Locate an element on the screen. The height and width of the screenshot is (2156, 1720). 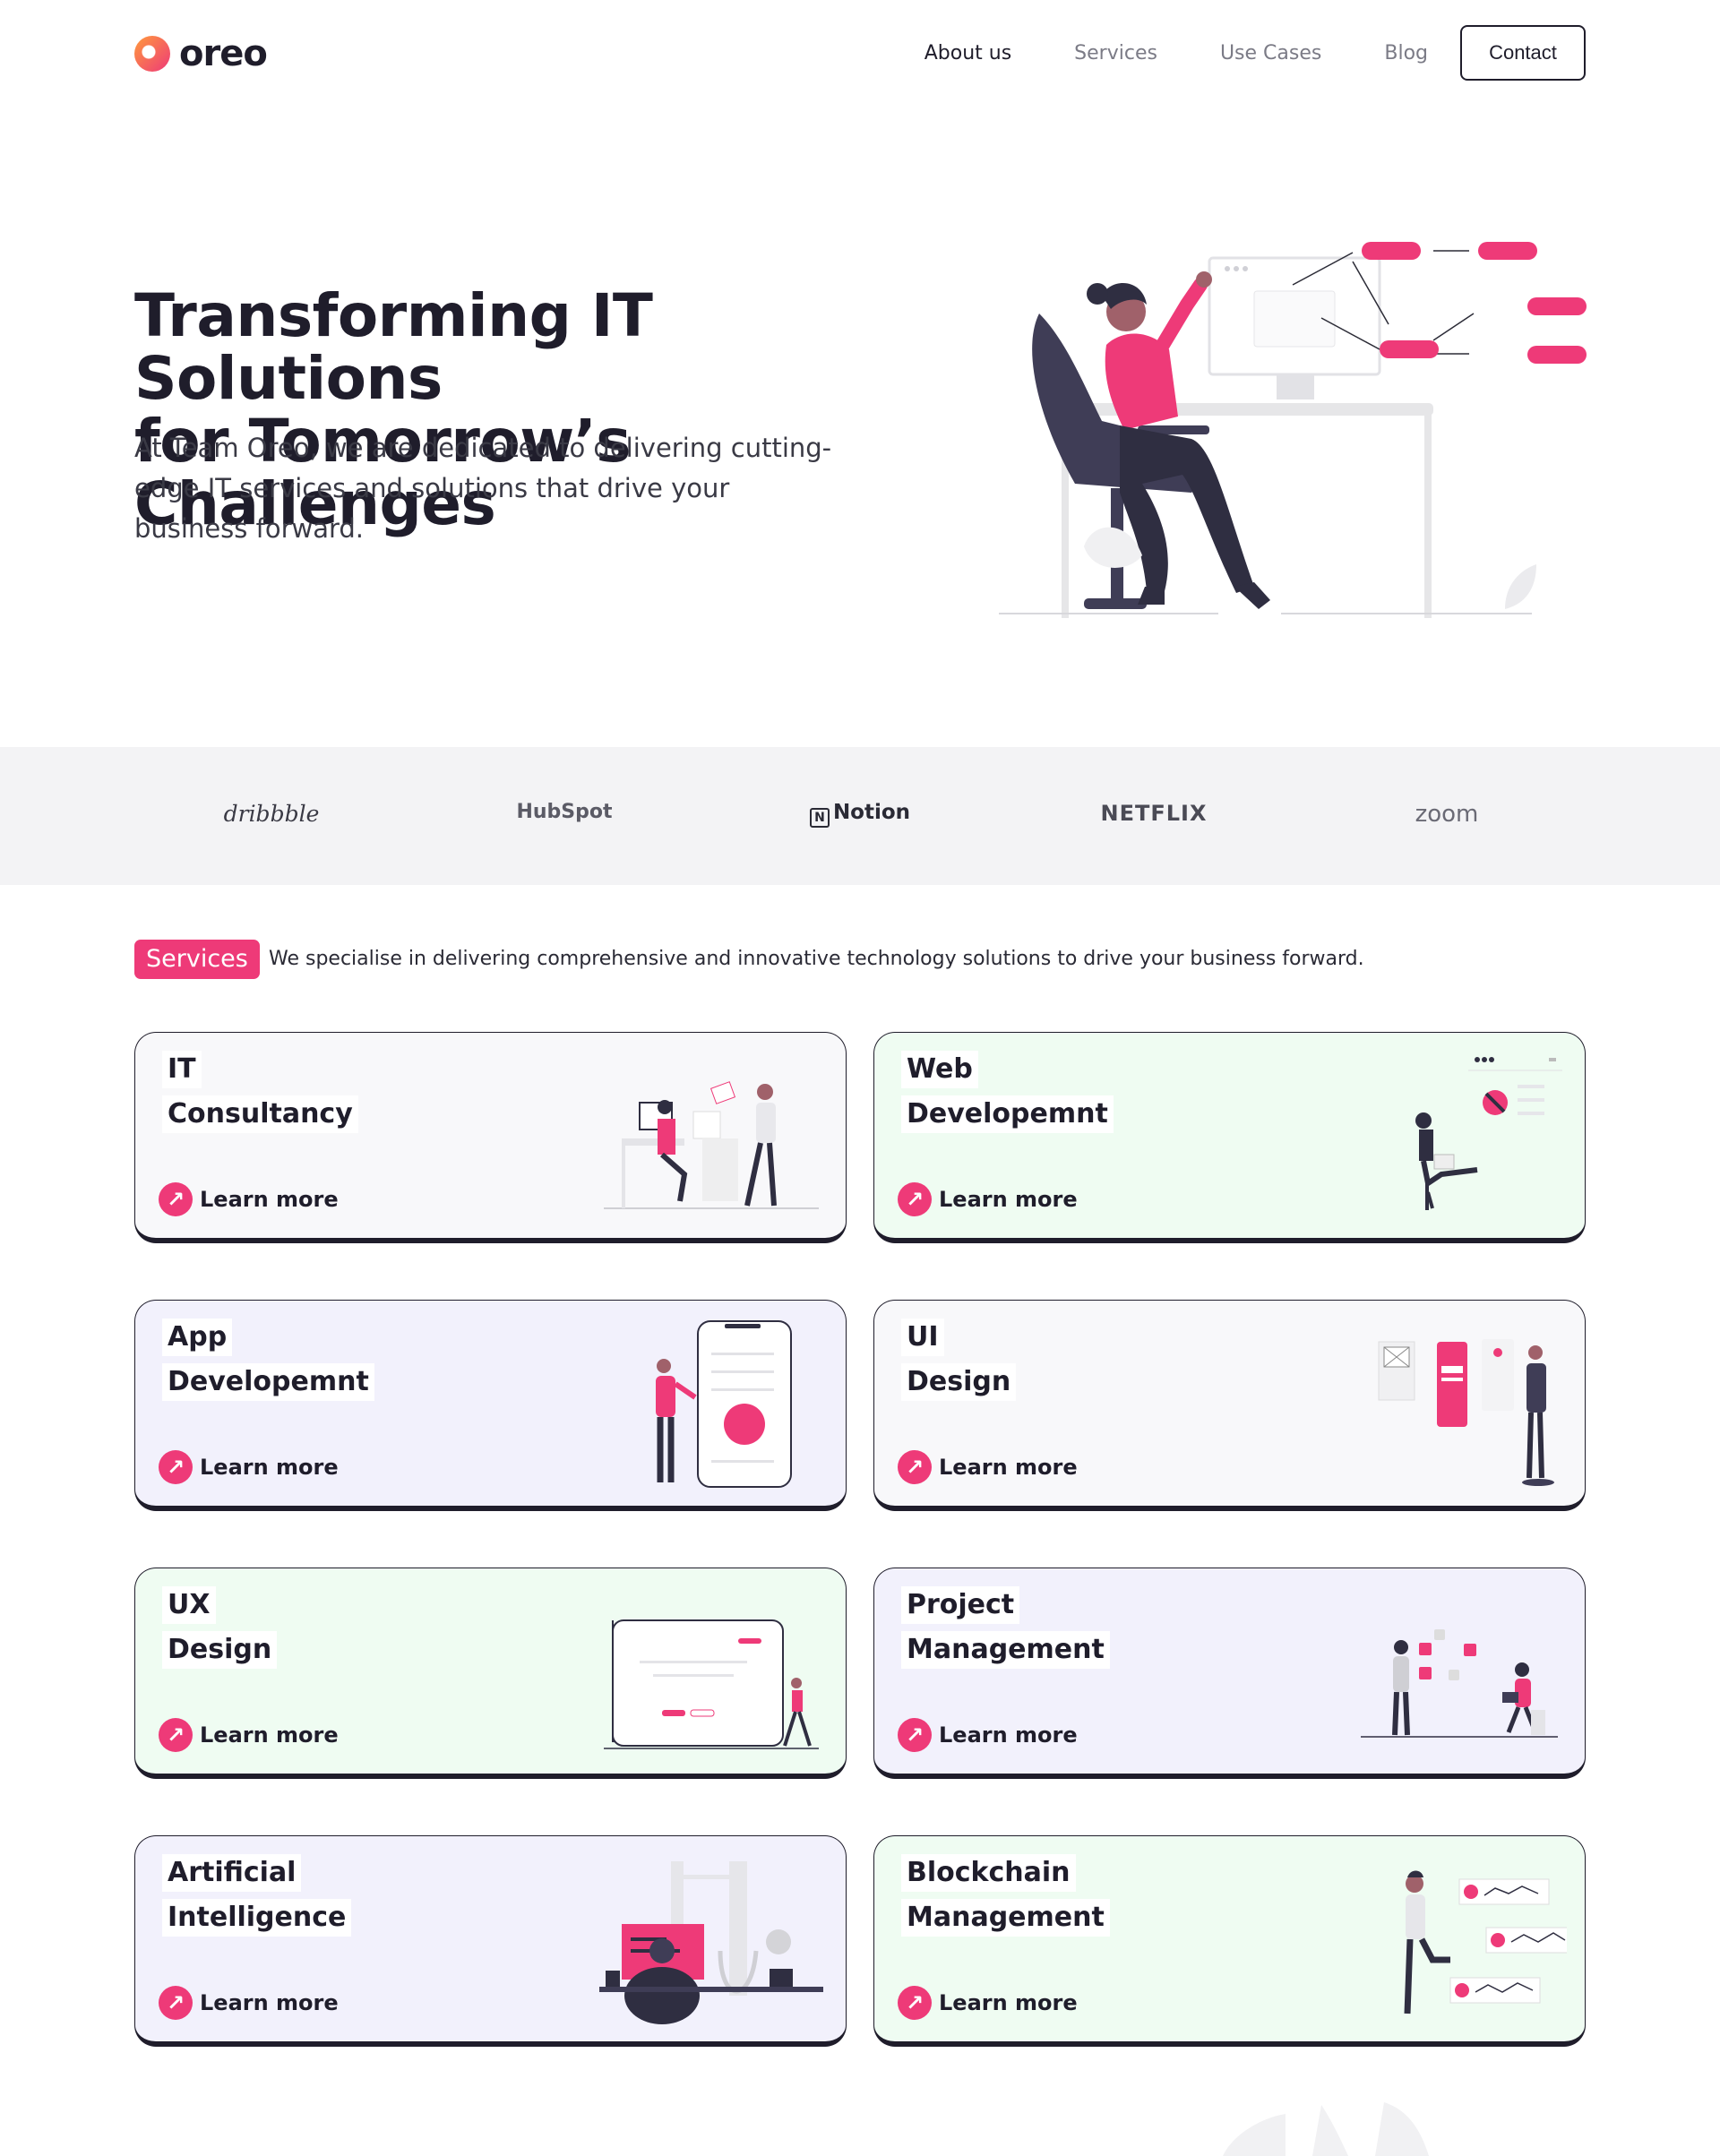
card-title: Project Management is located at coordinates (1005, 1631).